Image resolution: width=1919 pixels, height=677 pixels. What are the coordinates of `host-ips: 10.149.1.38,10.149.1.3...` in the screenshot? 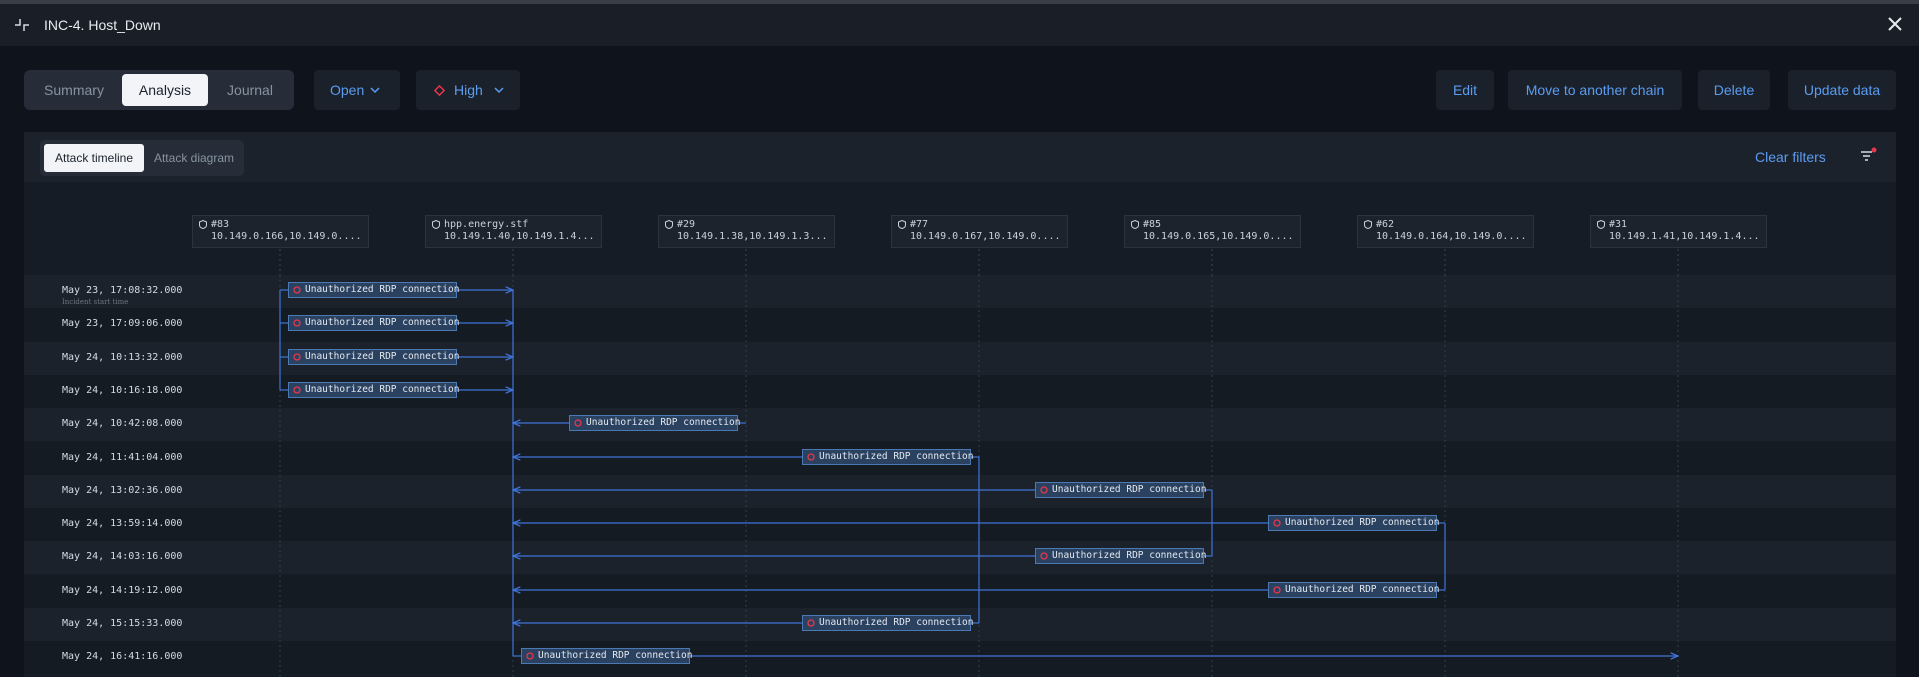 It's located at (752, 236).